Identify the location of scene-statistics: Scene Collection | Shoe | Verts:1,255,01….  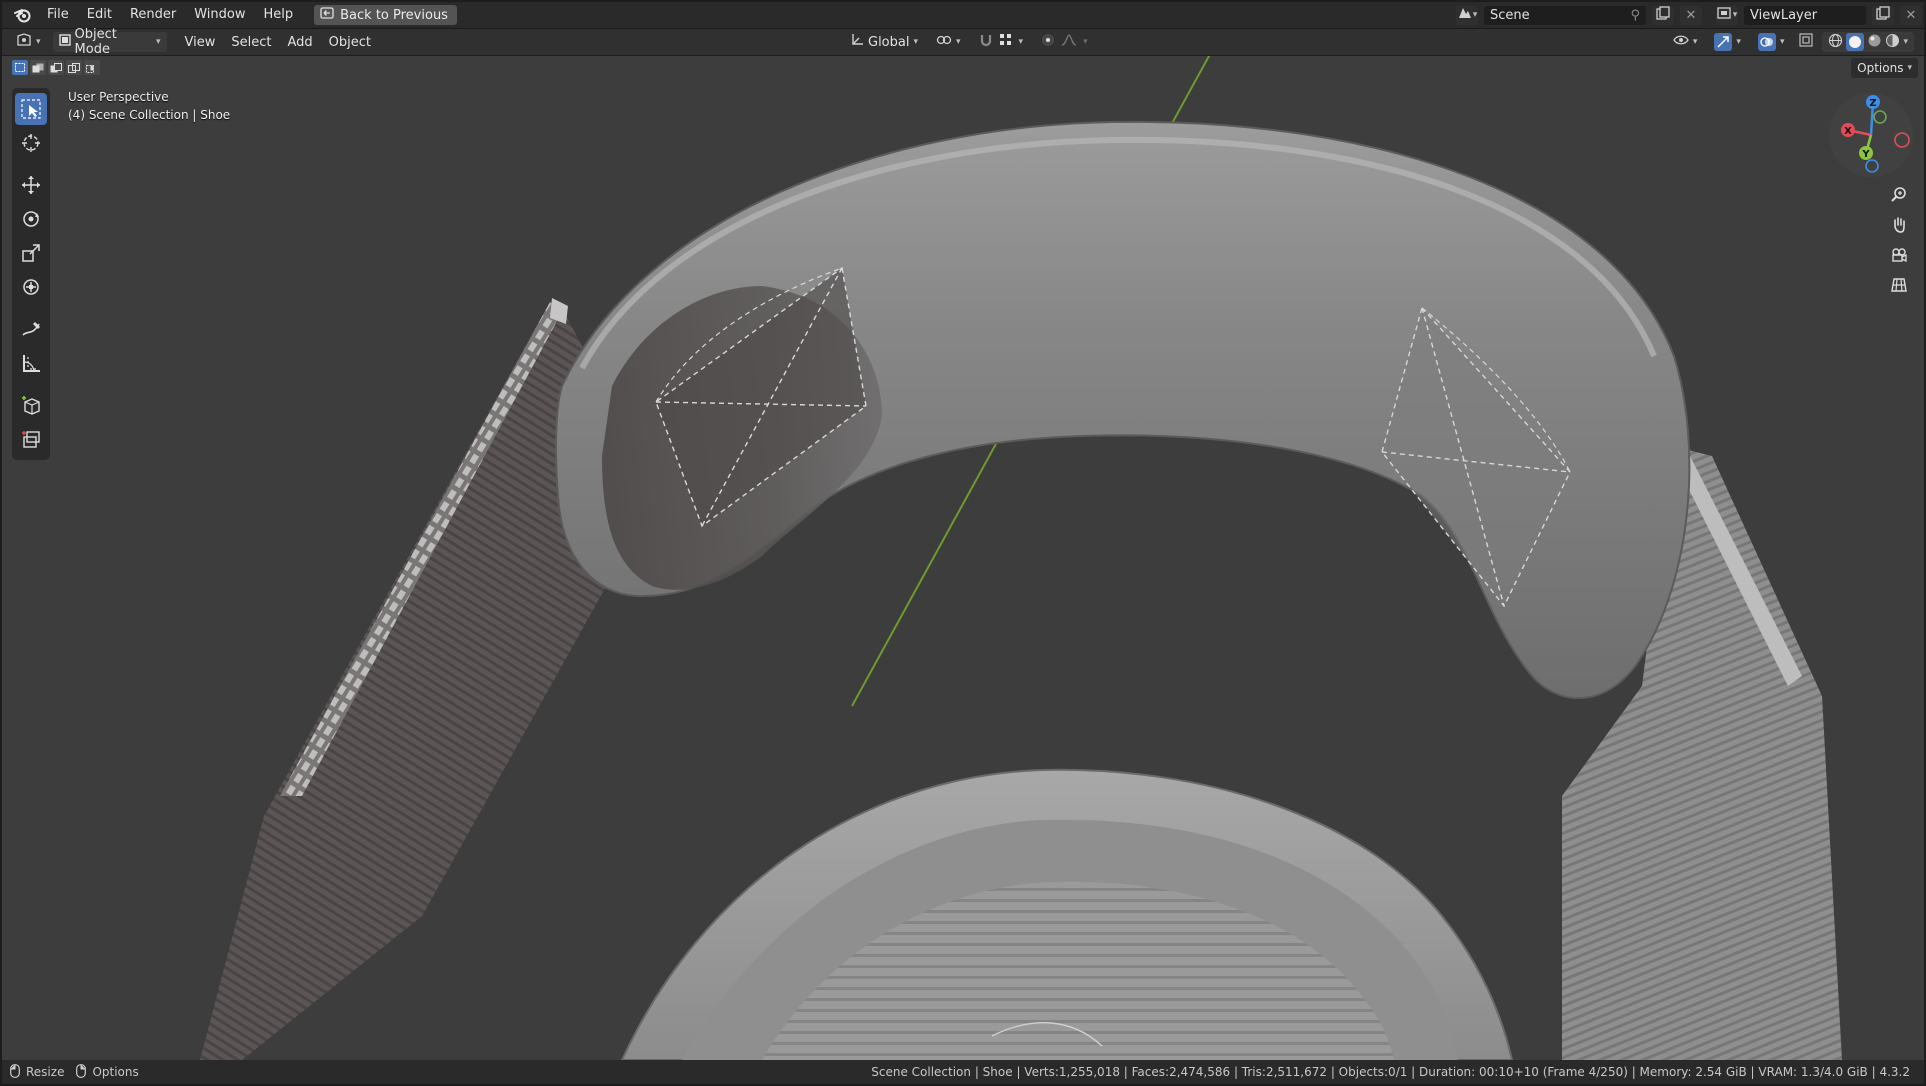
(1390, 1072).